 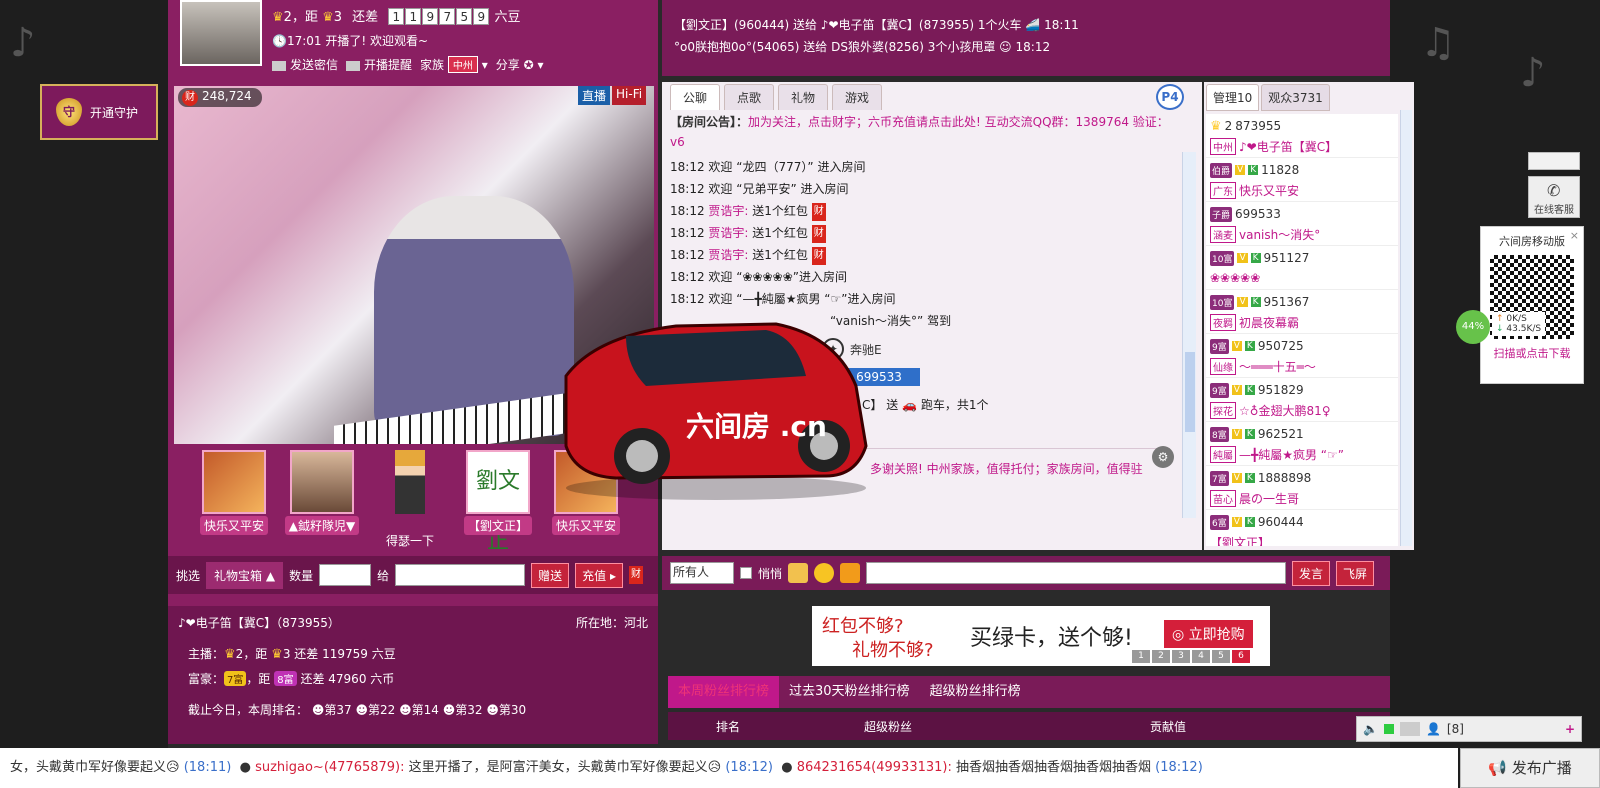 What do you see at coordinates (410, 502) in the screenshot?
I see `fan-card: 得瑟一下` at bounding box center [410, 502].